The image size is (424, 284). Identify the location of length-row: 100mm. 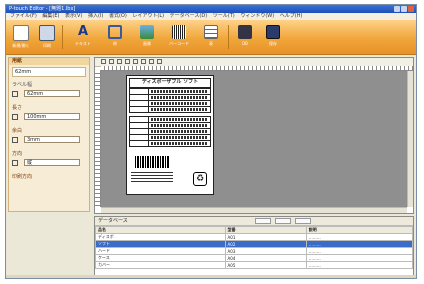
(49, 117).